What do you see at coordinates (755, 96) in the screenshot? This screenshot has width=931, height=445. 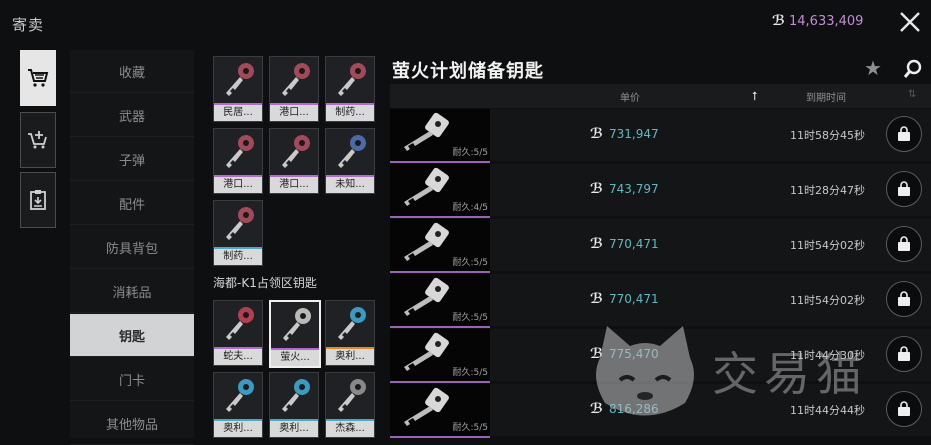 I see `sort-icon: ⭡` at bounding box center [755, 96].